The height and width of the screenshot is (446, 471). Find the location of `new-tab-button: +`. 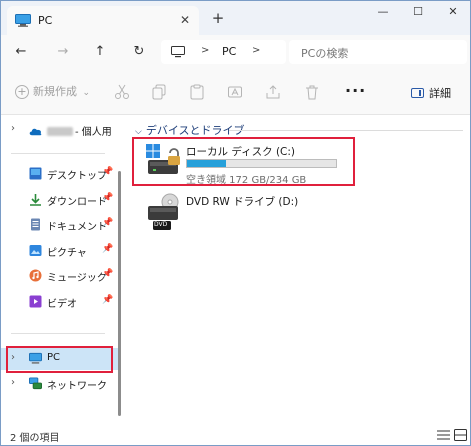

new-tab-button: + is located at coordinates (218, 18).